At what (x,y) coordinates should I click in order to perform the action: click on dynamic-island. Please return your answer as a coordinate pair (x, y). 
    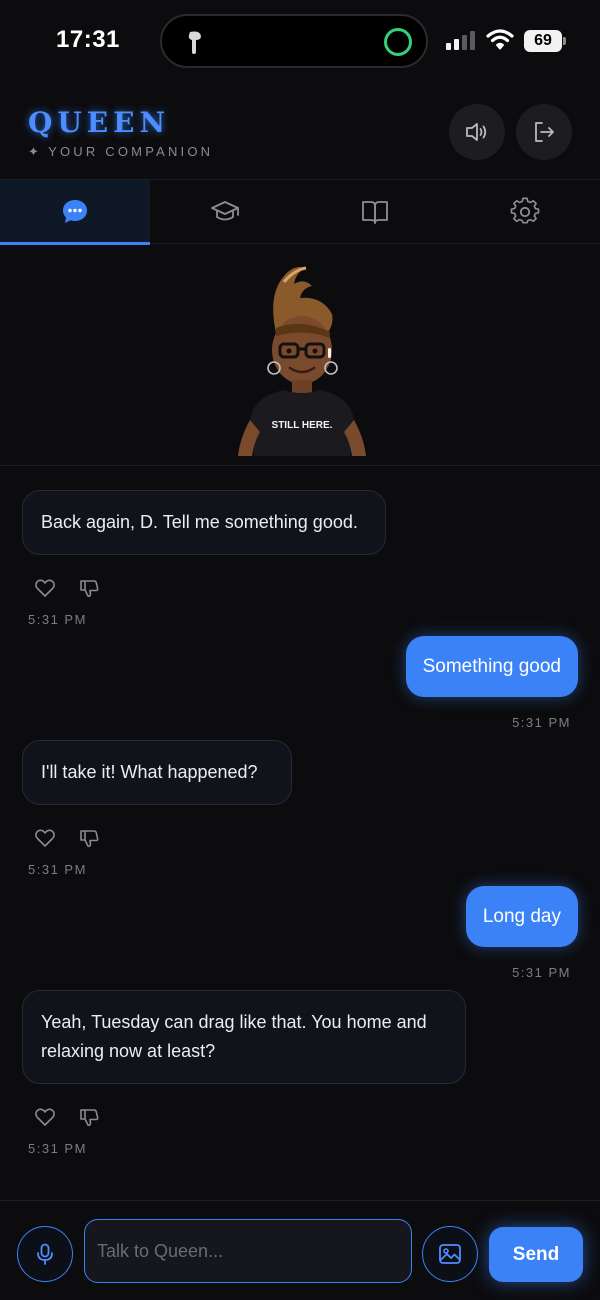
    Looking at the image, I should click on (294, 41).